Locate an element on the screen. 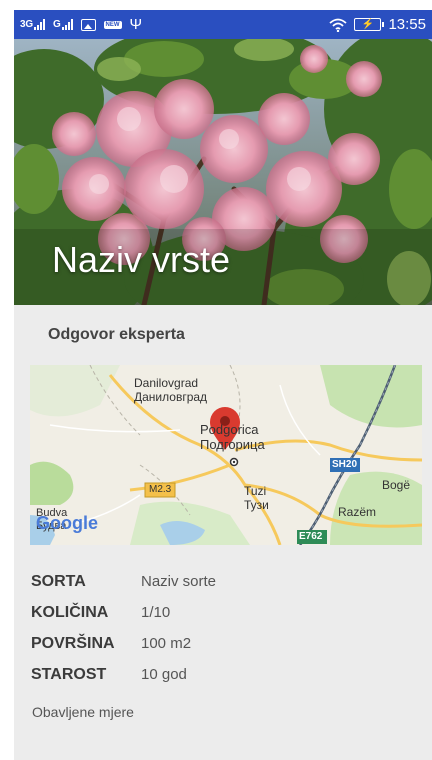 The height and width of the screenshot is (760, 432). info-value: Naziv sorte is located at coordinates (179, 581).